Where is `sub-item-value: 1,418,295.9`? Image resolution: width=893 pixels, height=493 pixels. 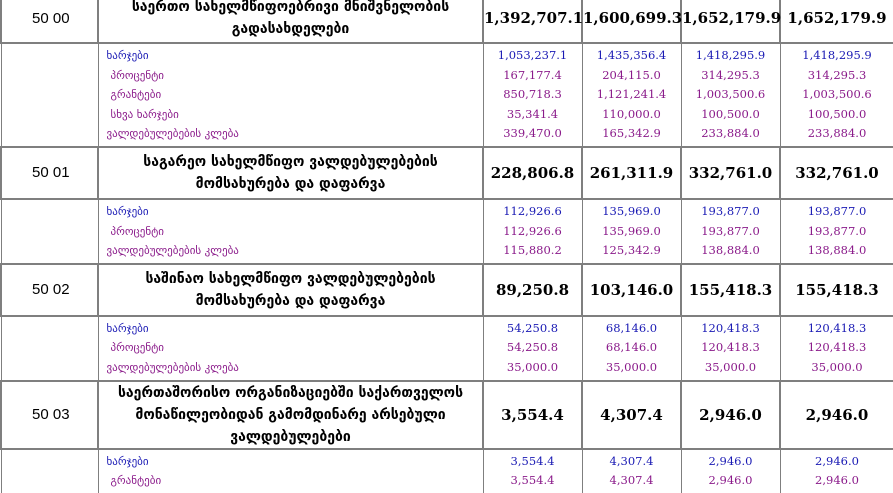
sub-item-value: 1,418,295.9 is located at coordinates (731, 56).